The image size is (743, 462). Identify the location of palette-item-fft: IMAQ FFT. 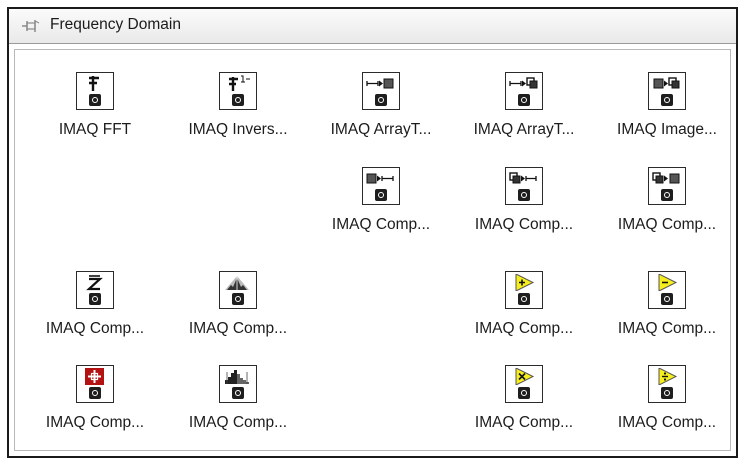
(95, 114).